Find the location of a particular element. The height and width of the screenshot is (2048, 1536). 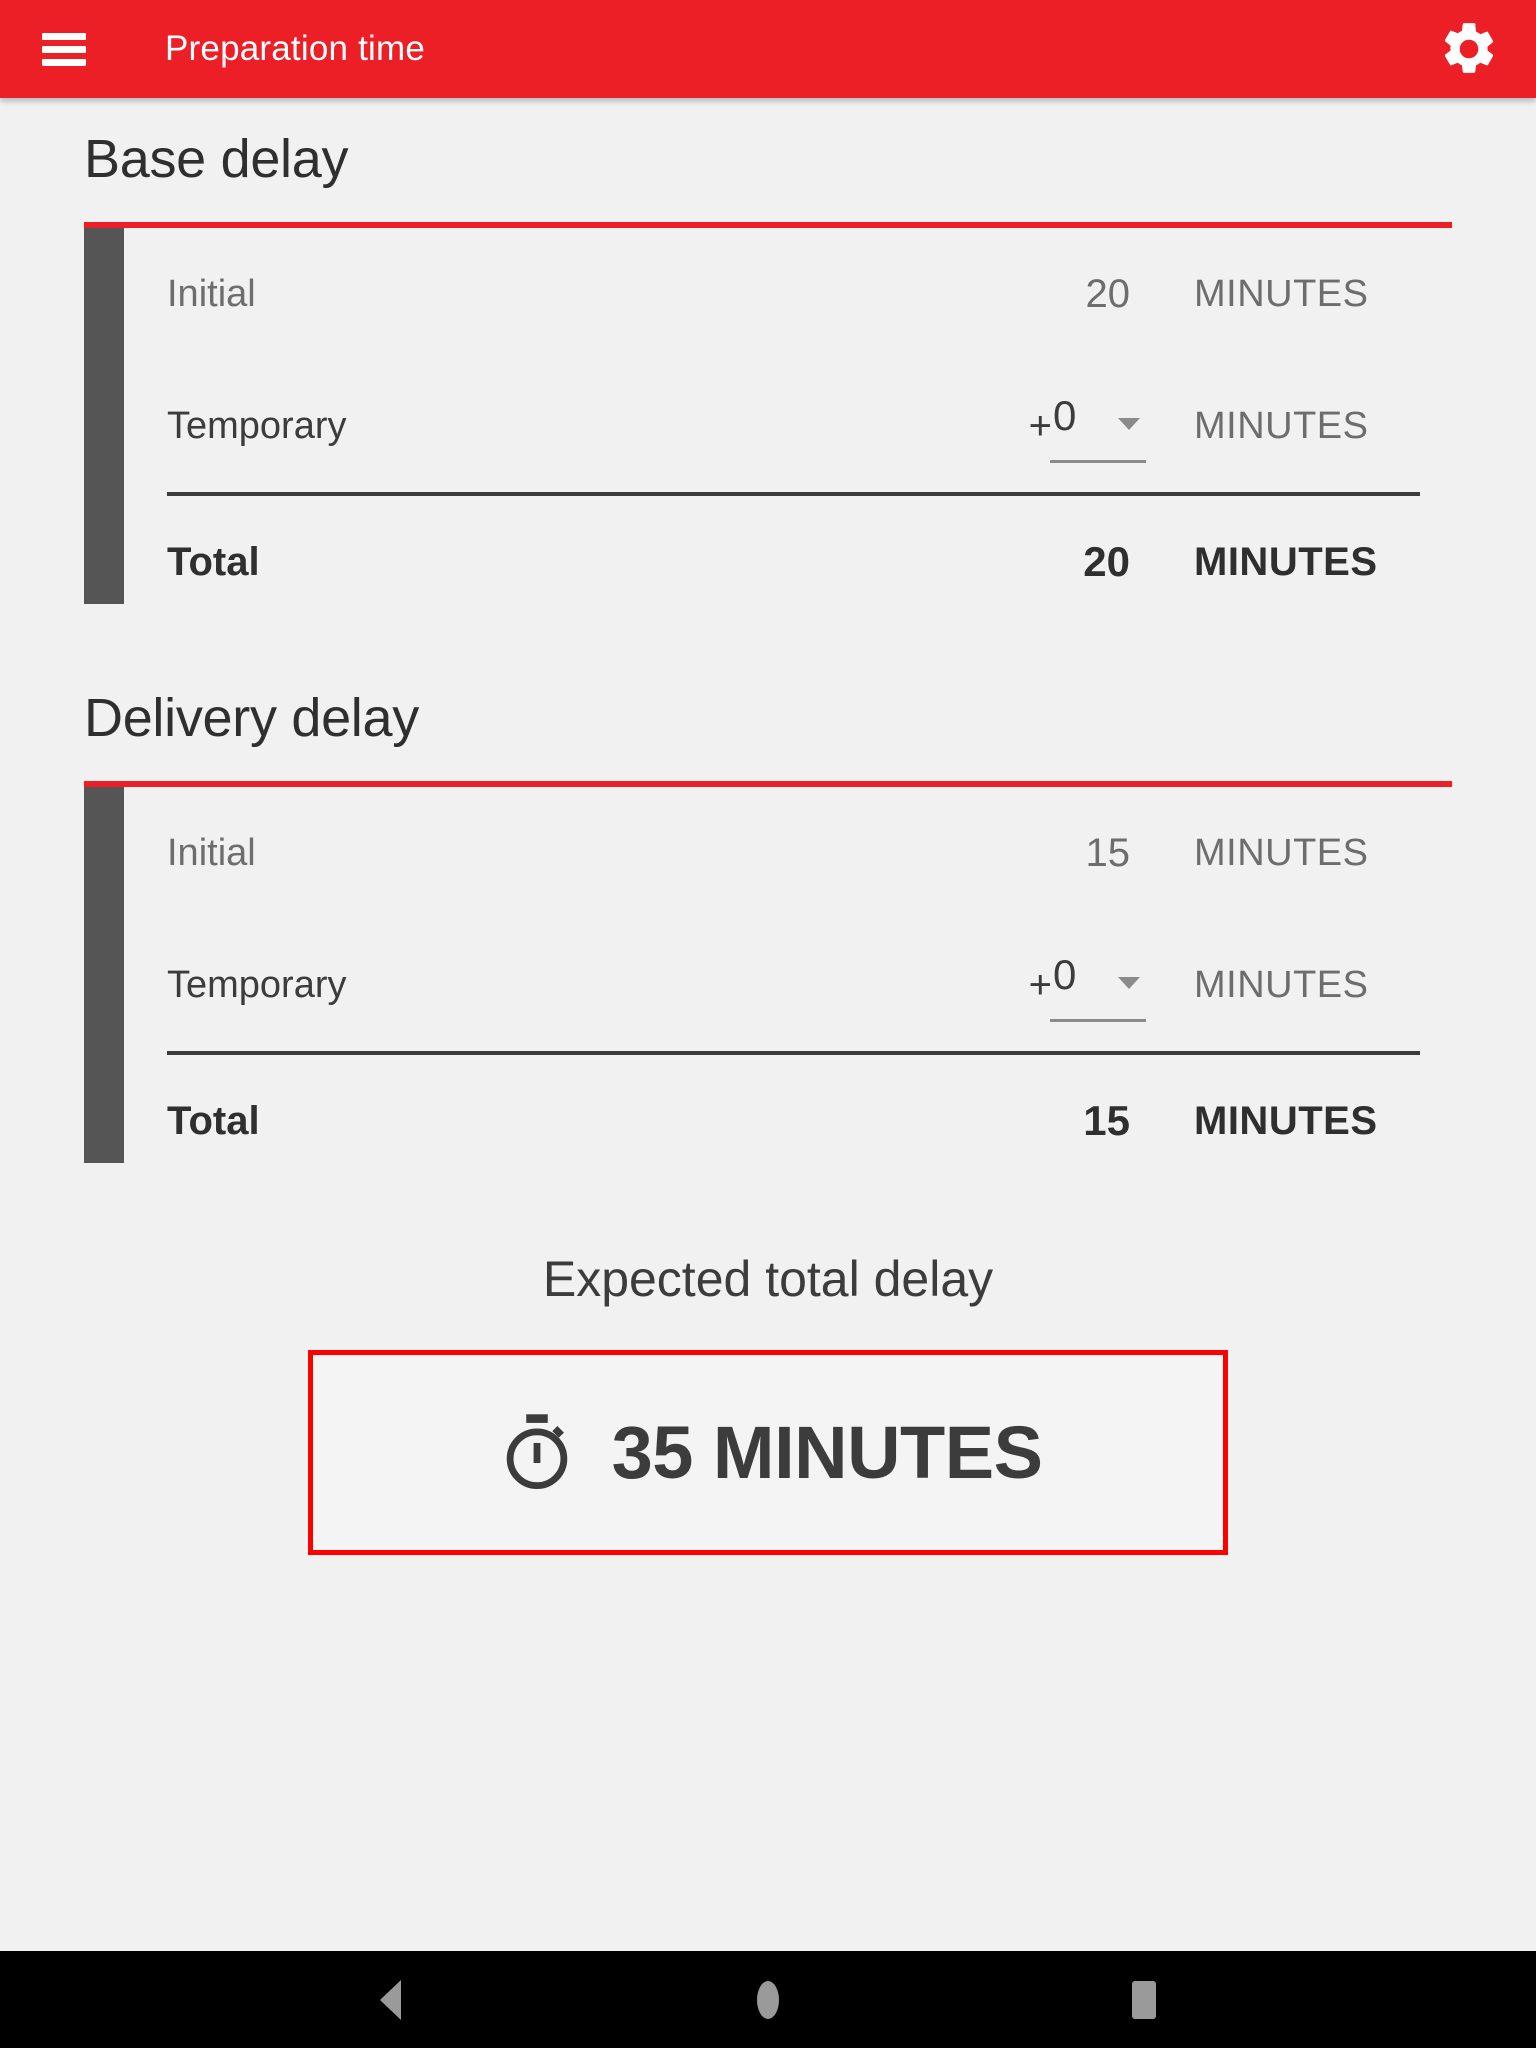

gear-icon is located at coordinates (1469, 49).